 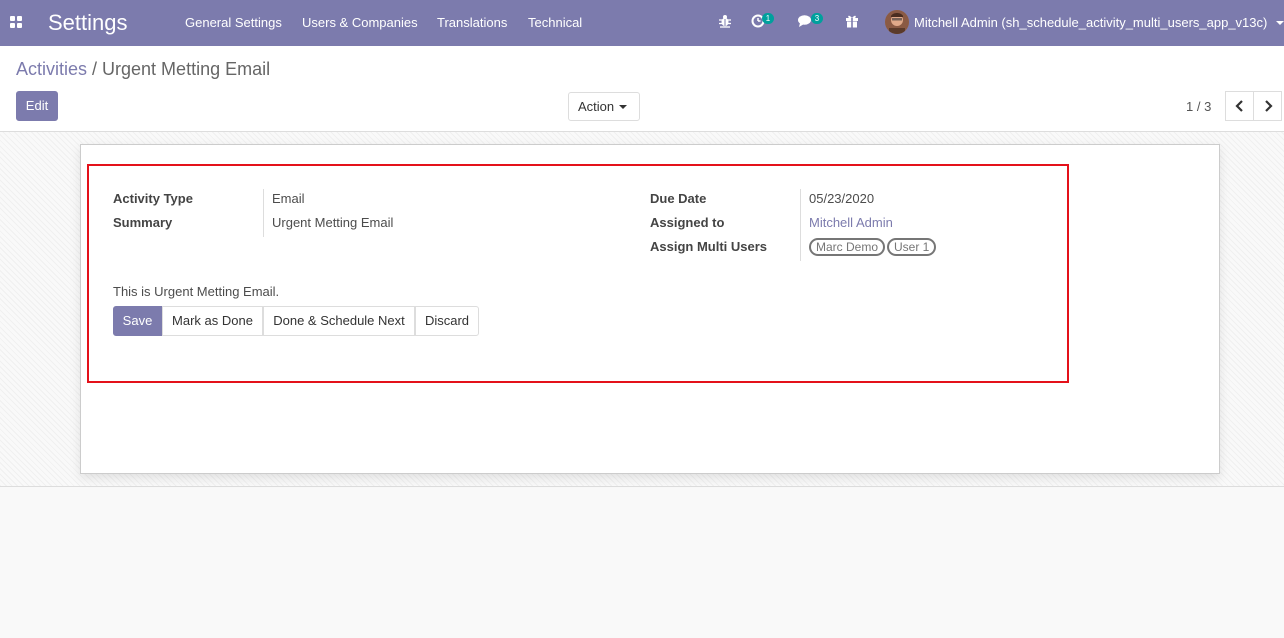 What do you see at coordinates (912, 247) in the screenshot?
I see `user-tag-user-1: User 1` at bounding box center [912, 247].